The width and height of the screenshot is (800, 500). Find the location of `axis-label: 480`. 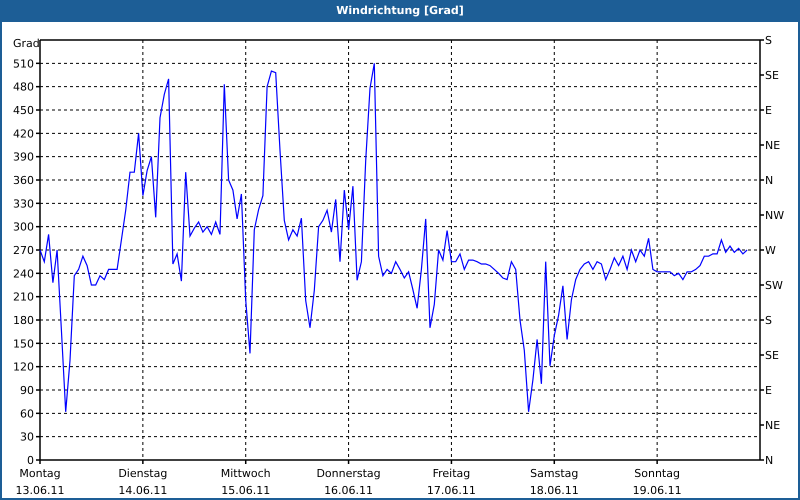

axis-label: 480 is located at coordinates (23, 87).